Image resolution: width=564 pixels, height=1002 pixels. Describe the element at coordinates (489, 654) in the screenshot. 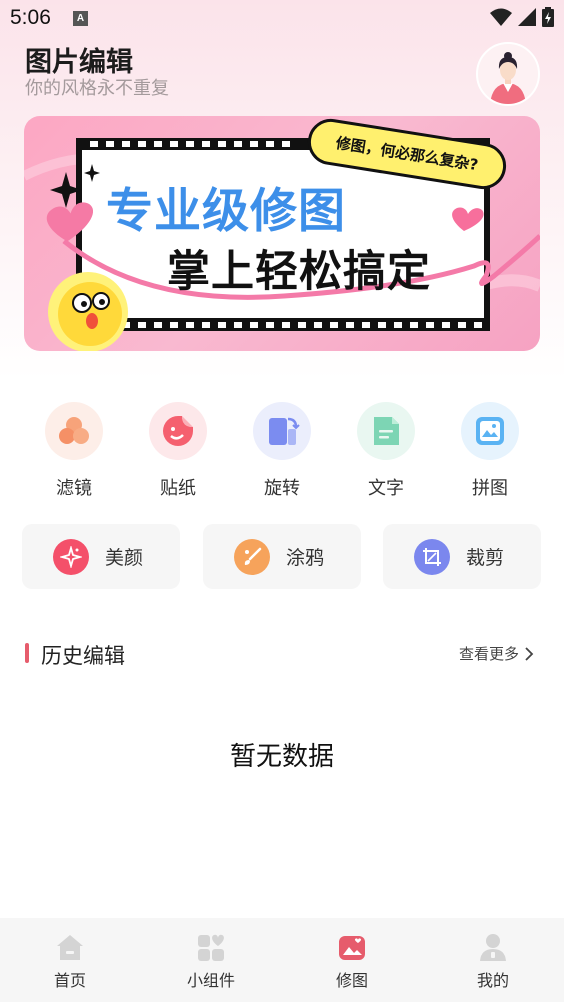

I see `view-more-label: 查看更多` at that location.